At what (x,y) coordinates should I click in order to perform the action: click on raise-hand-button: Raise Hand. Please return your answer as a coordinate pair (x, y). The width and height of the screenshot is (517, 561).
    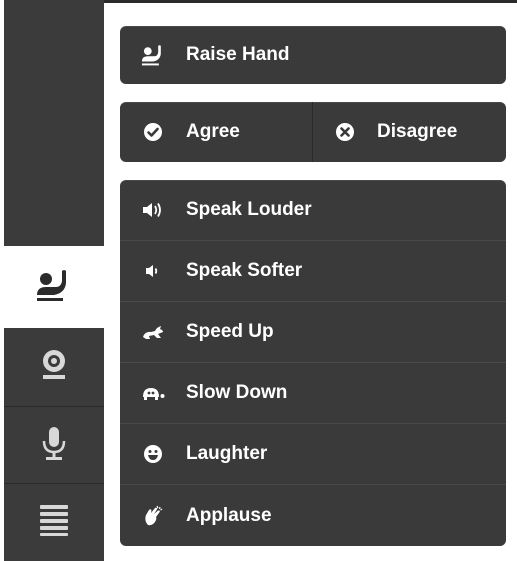
    Looking at the image, I should click on (313, 55).